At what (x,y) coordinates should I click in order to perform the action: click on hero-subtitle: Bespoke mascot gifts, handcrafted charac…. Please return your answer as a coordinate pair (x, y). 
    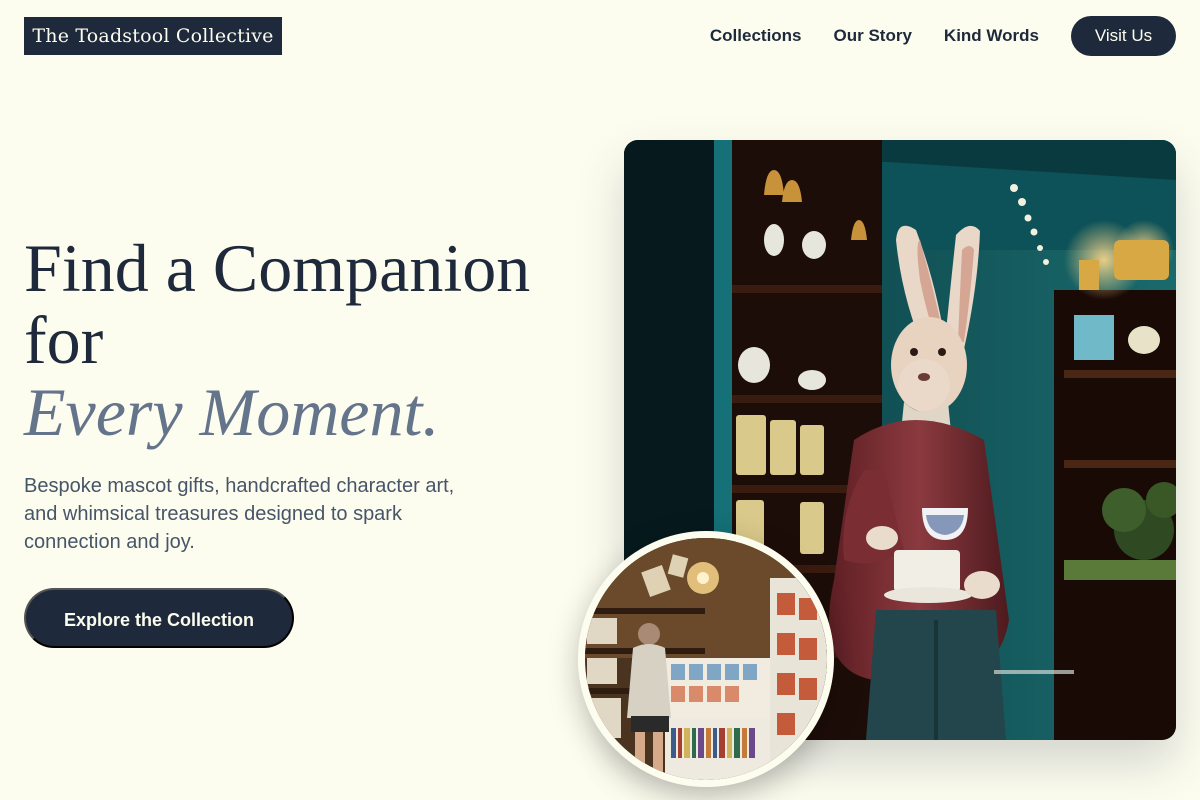
    Looking at the image, I should click on (239, 514).